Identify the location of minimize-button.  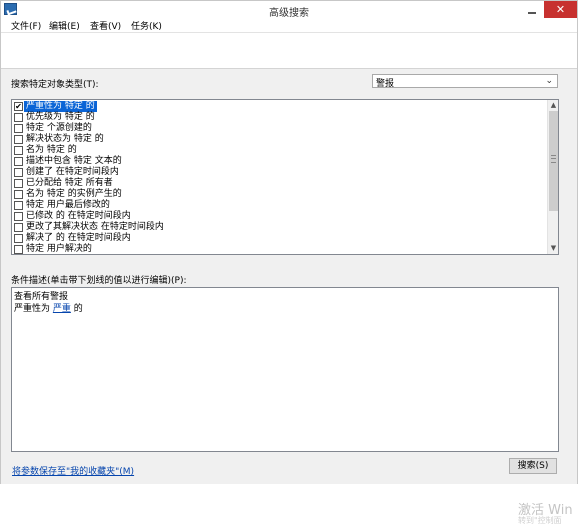
(532, 9).